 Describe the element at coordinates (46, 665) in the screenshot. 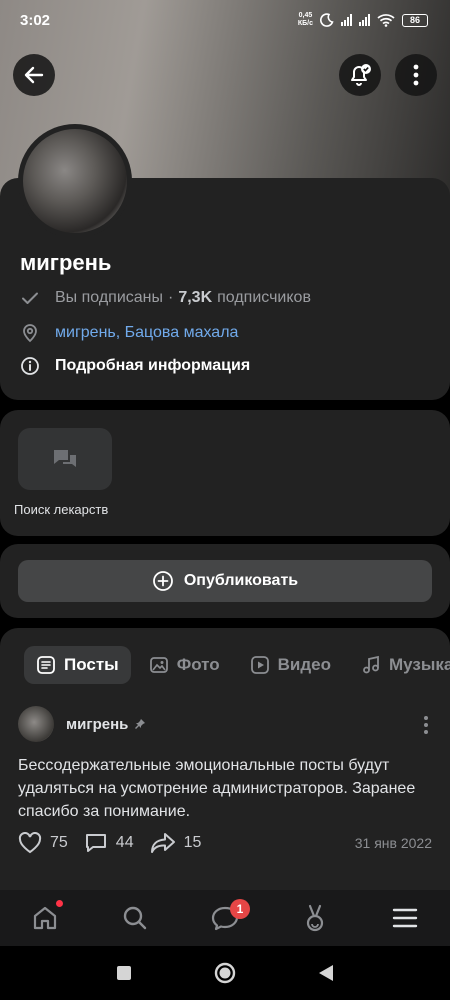

I see `posts-icon` at that location.